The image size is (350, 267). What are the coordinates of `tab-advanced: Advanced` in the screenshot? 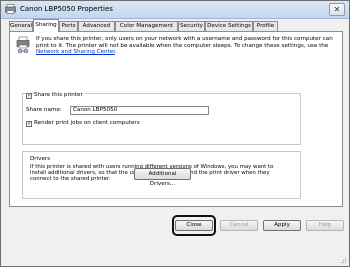 It's located at (96, 26).